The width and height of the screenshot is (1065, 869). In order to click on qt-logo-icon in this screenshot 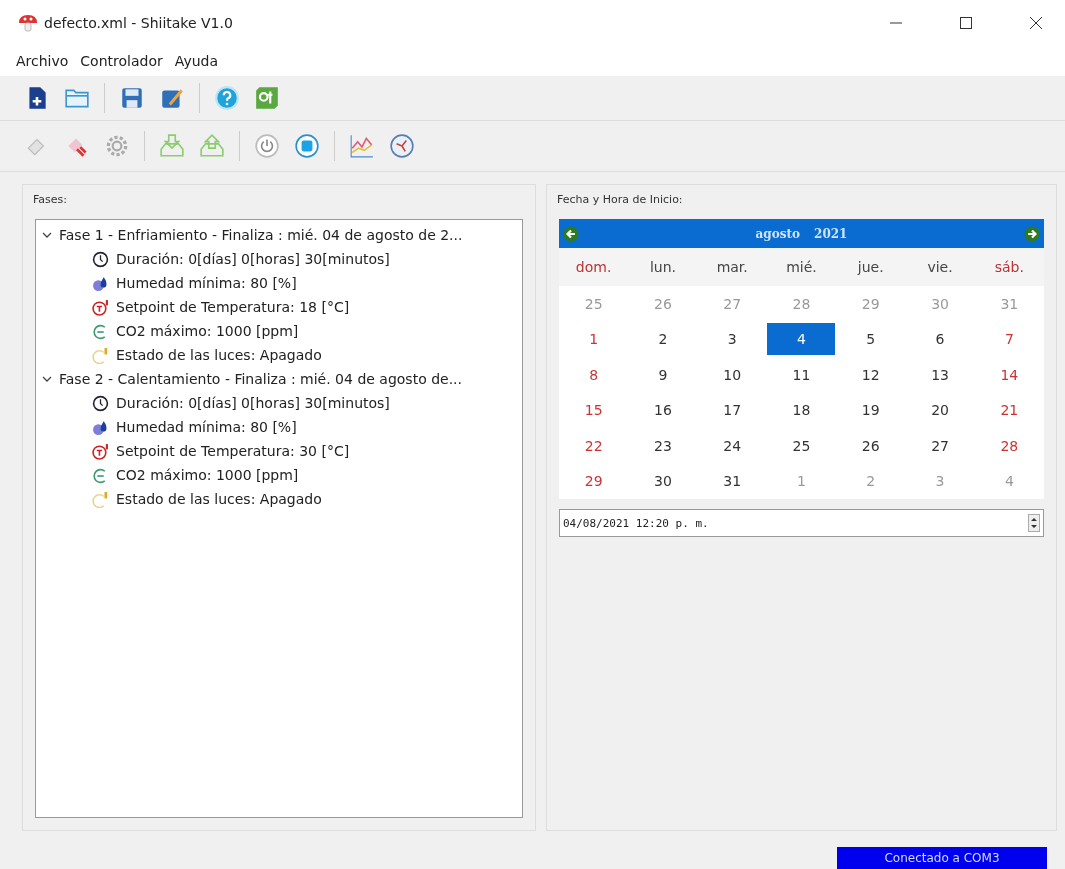, I will do `click(267, 98)`.